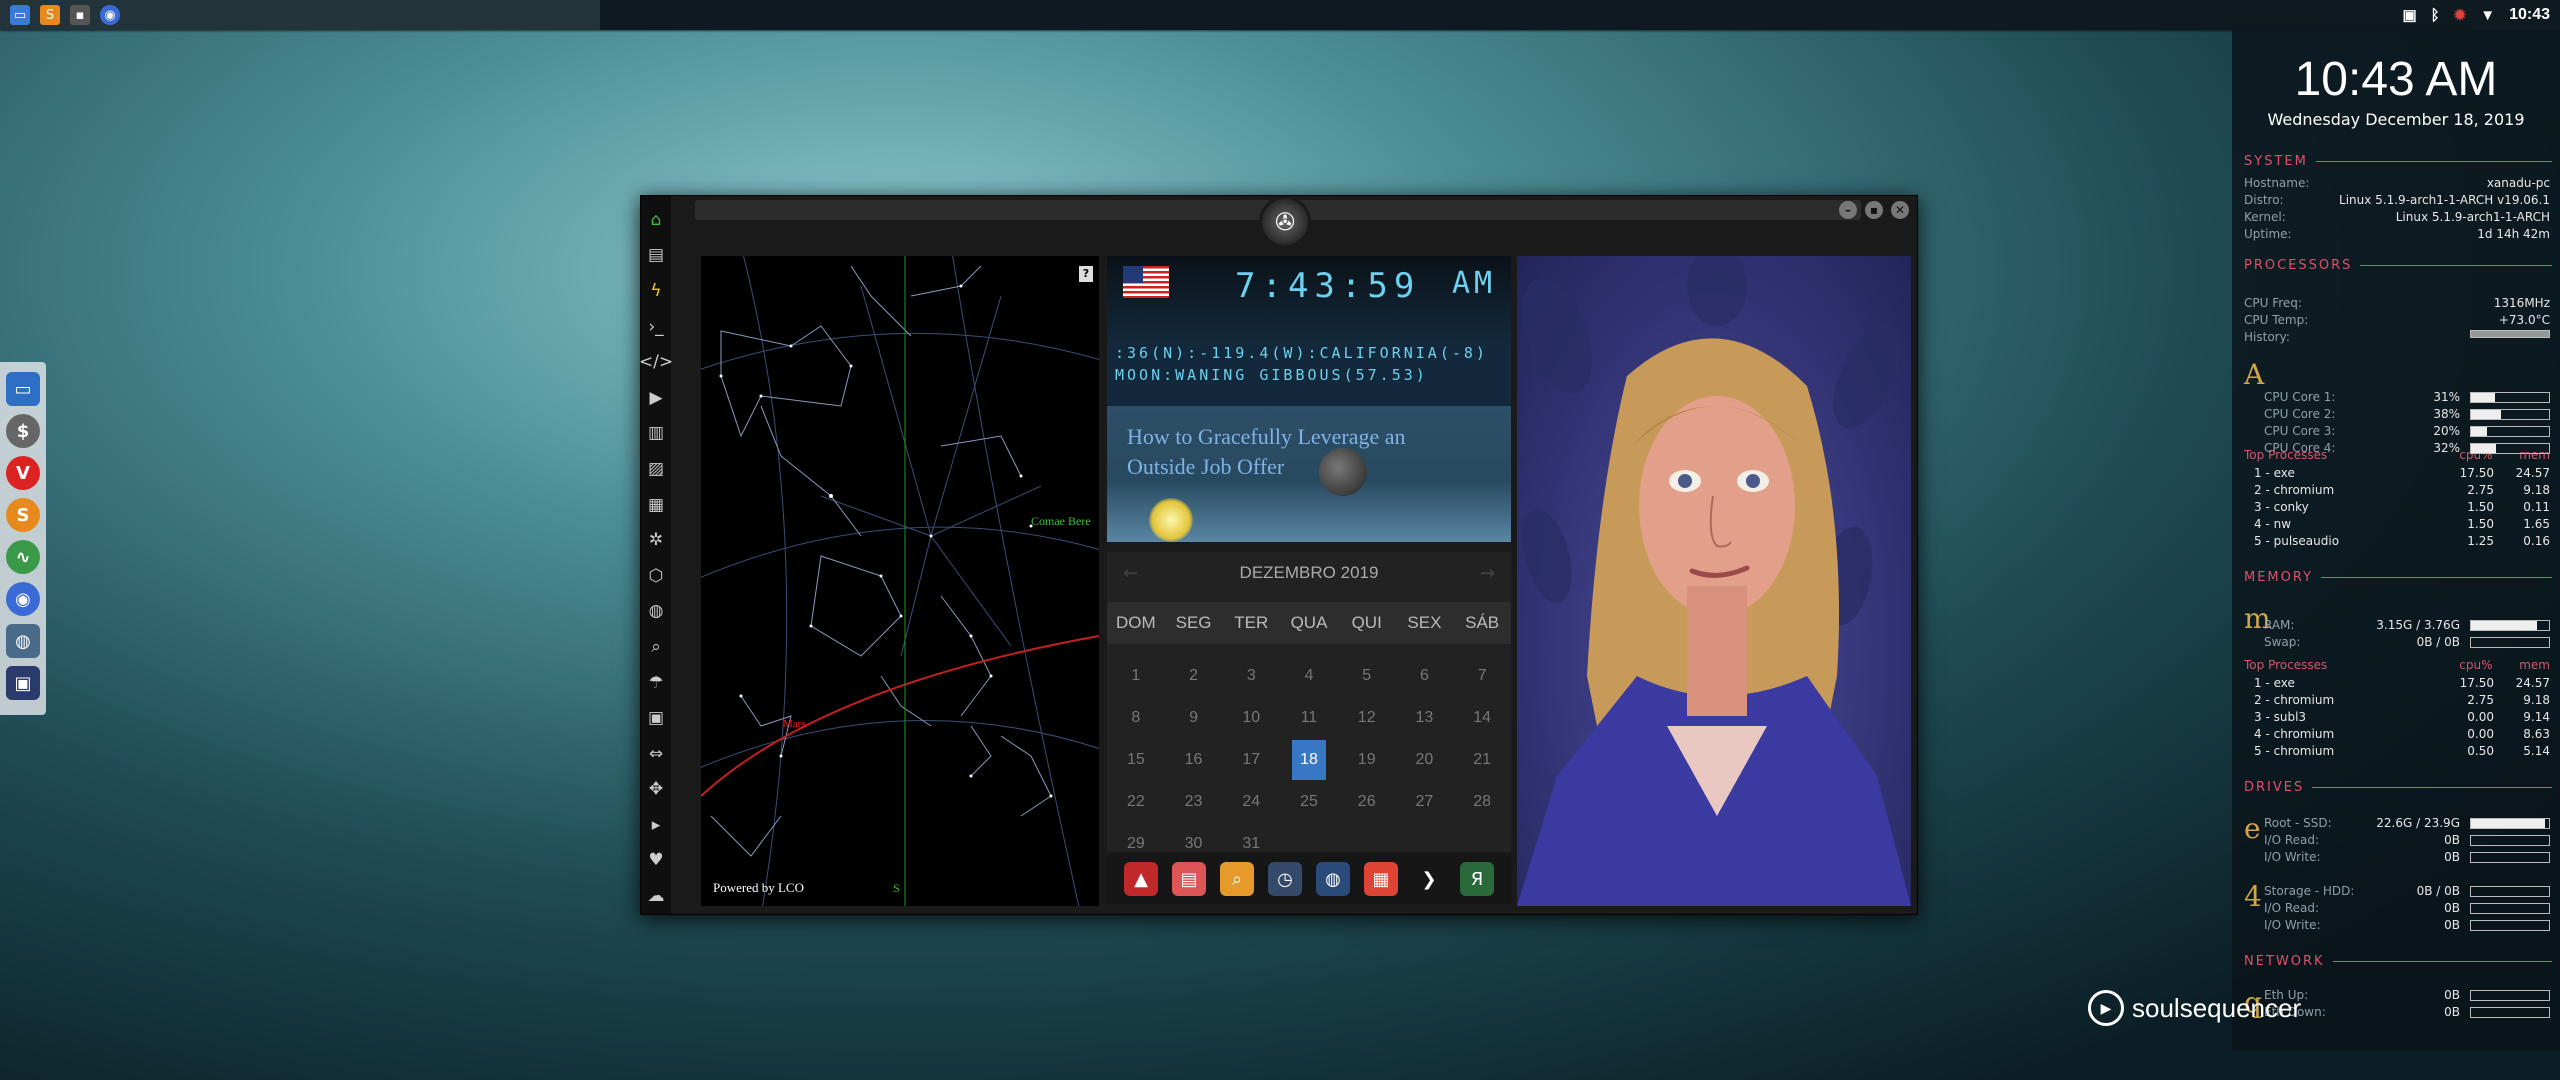 This screenshot has height=1080, width=2560. What do you see at coordinates (1482, 802) in the screenshot?
I see `calendar-day: 28` at bounding box center [1482, 802].